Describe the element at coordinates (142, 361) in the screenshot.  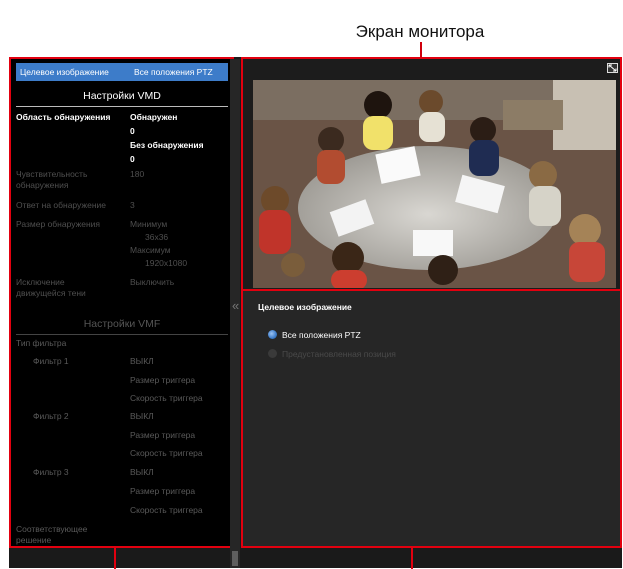
I see `filter-1-state: ВЫКЛ` at that location.